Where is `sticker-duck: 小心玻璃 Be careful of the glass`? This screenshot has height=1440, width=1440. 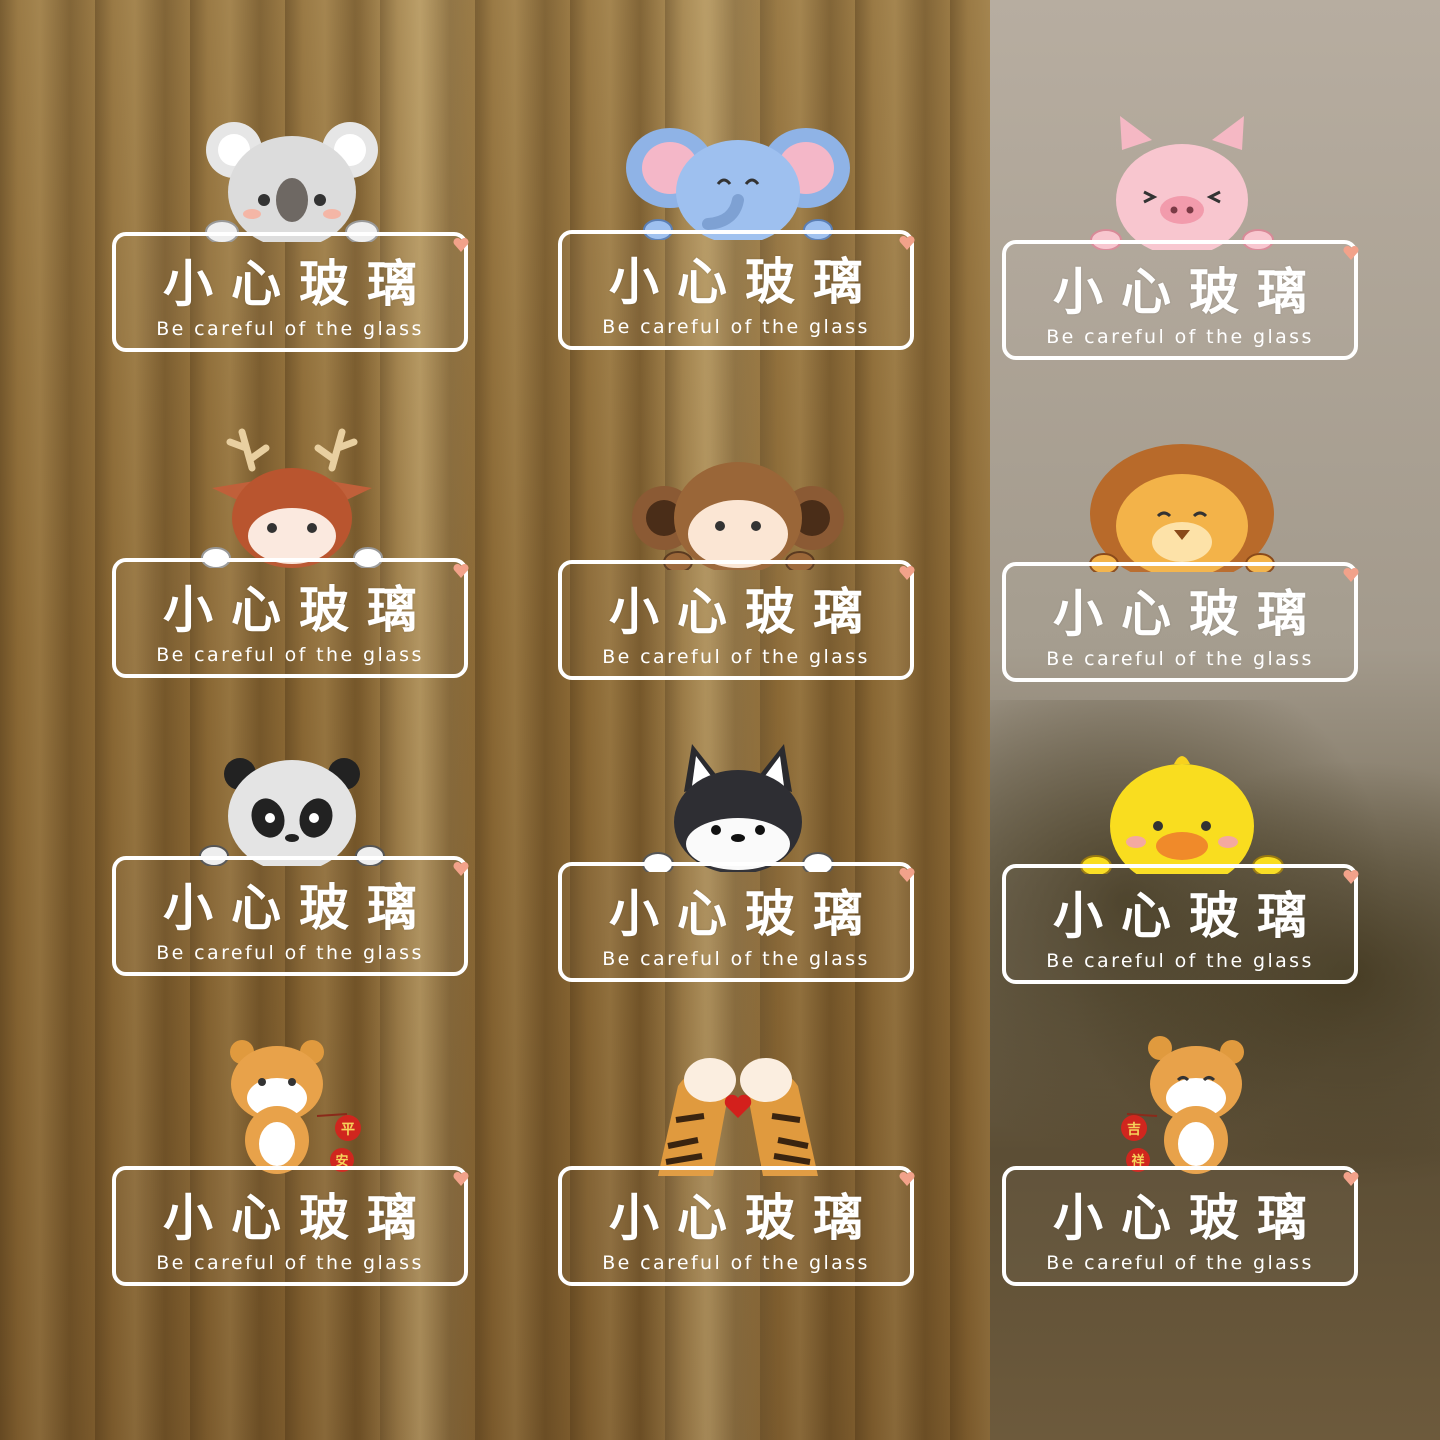 sticker-duck: 小心玻璃 Be careful of the glass is located at coordinates (1183, 859).